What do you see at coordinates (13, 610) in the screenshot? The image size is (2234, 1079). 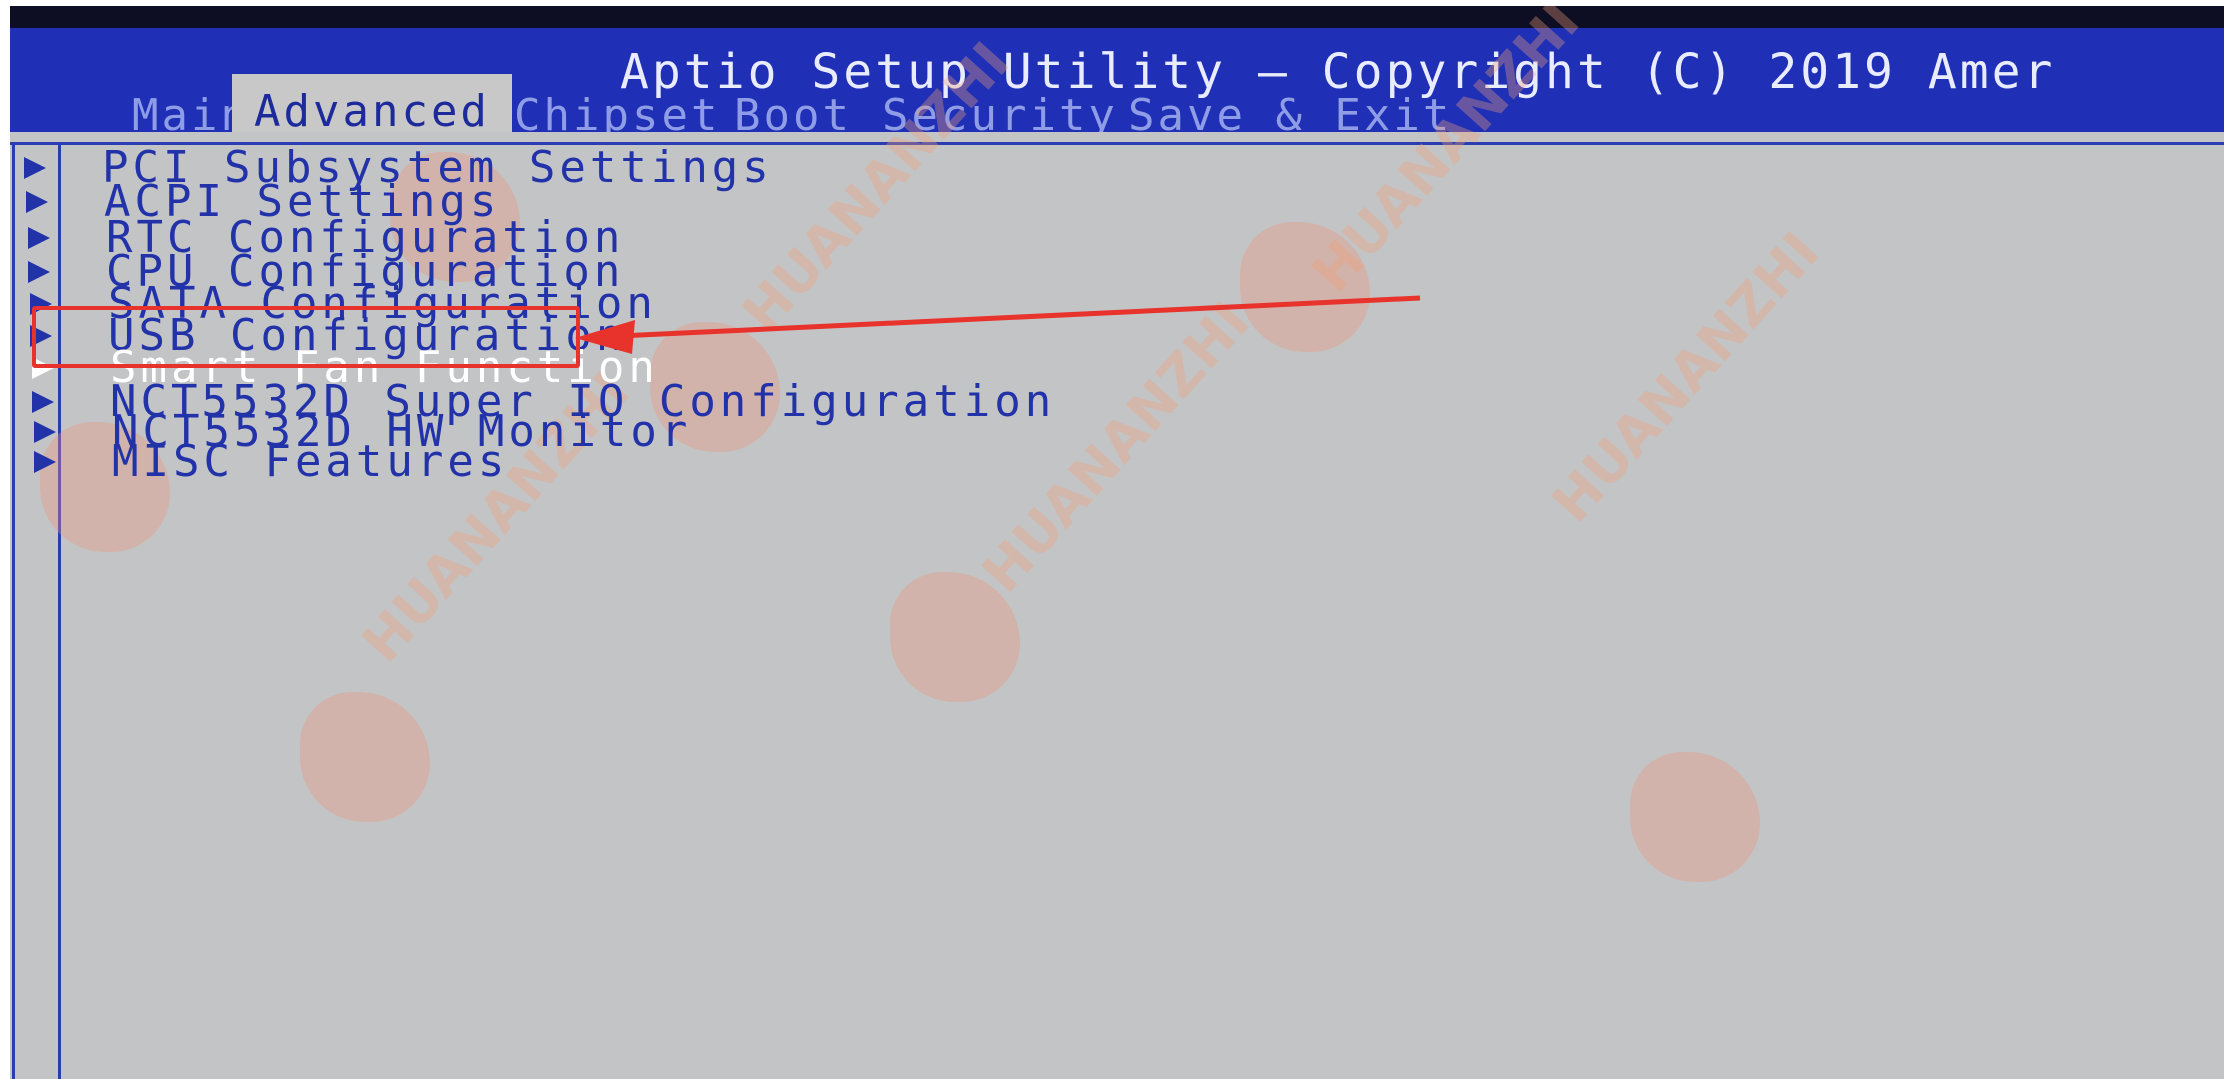 I see `panel-left-border` at bounding box center [13, 610].